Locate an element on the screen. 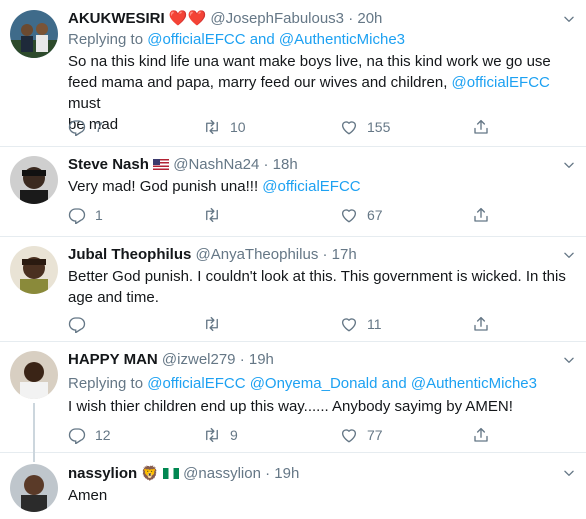 This screenshot has height=519, width=586. timestamp: 18h is located at coordinates (285, 164).